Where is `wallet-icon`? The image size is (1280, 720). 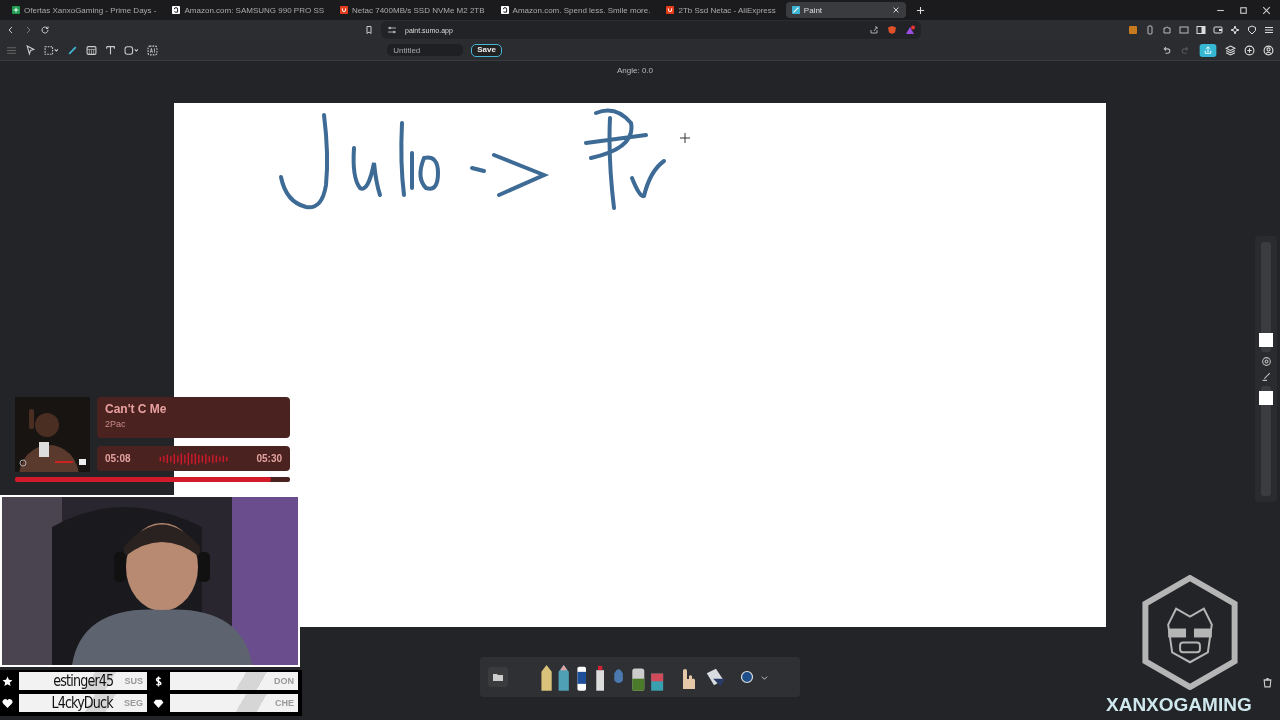 wallet-icon is located at coordinates (1218, 30).